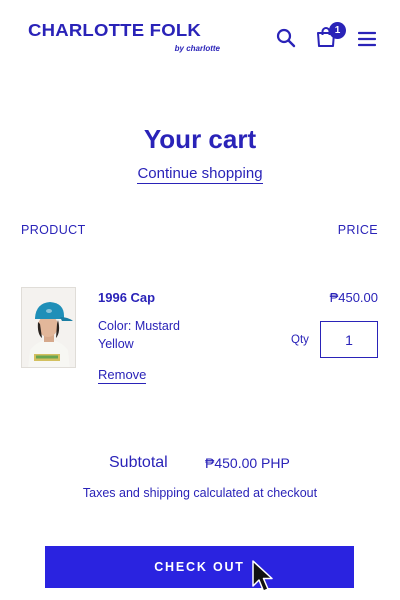 Image resolution: width=400 pixels, height=600 pixels. I want to click on quantity-label: Qty, so click(300, 340).